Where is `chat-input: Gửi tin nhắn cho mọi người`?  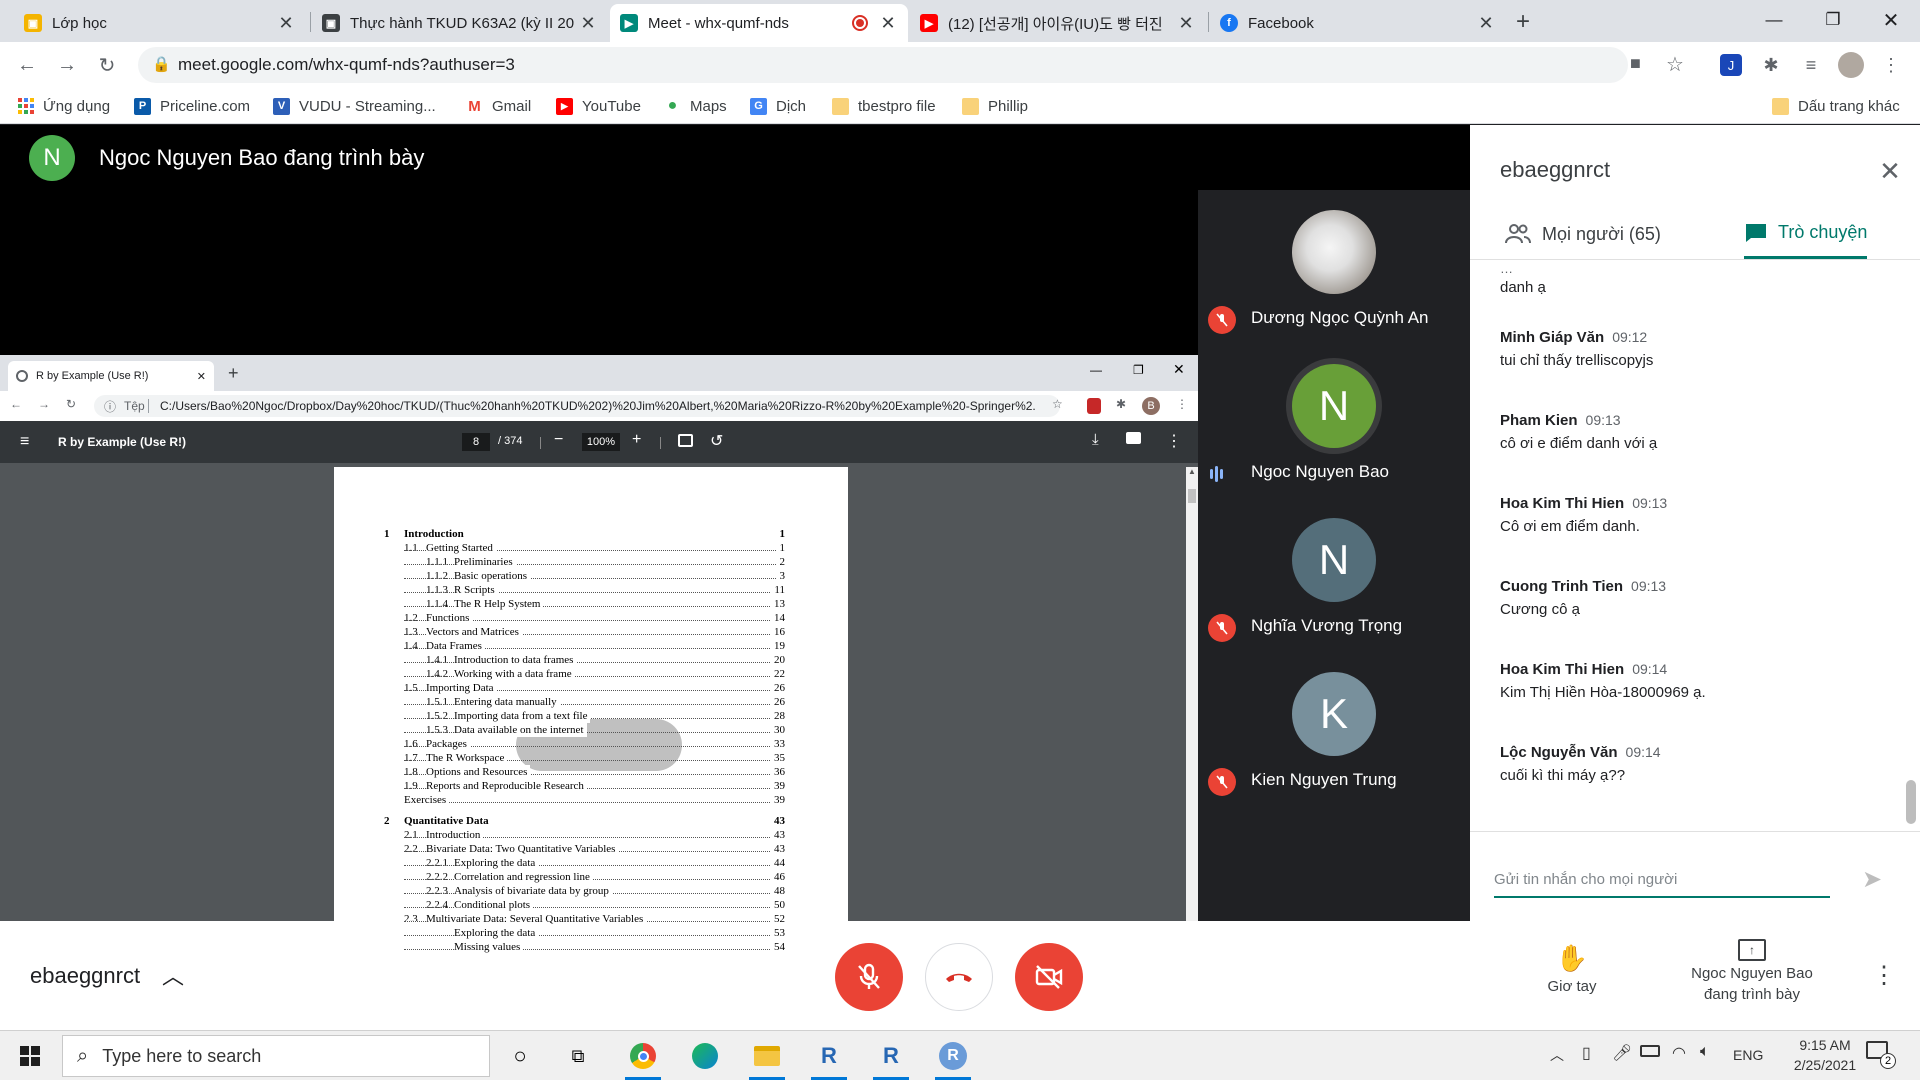 chat-input: Gửi tin nhắn cho mọi người is located at coordinates (1662, 880).